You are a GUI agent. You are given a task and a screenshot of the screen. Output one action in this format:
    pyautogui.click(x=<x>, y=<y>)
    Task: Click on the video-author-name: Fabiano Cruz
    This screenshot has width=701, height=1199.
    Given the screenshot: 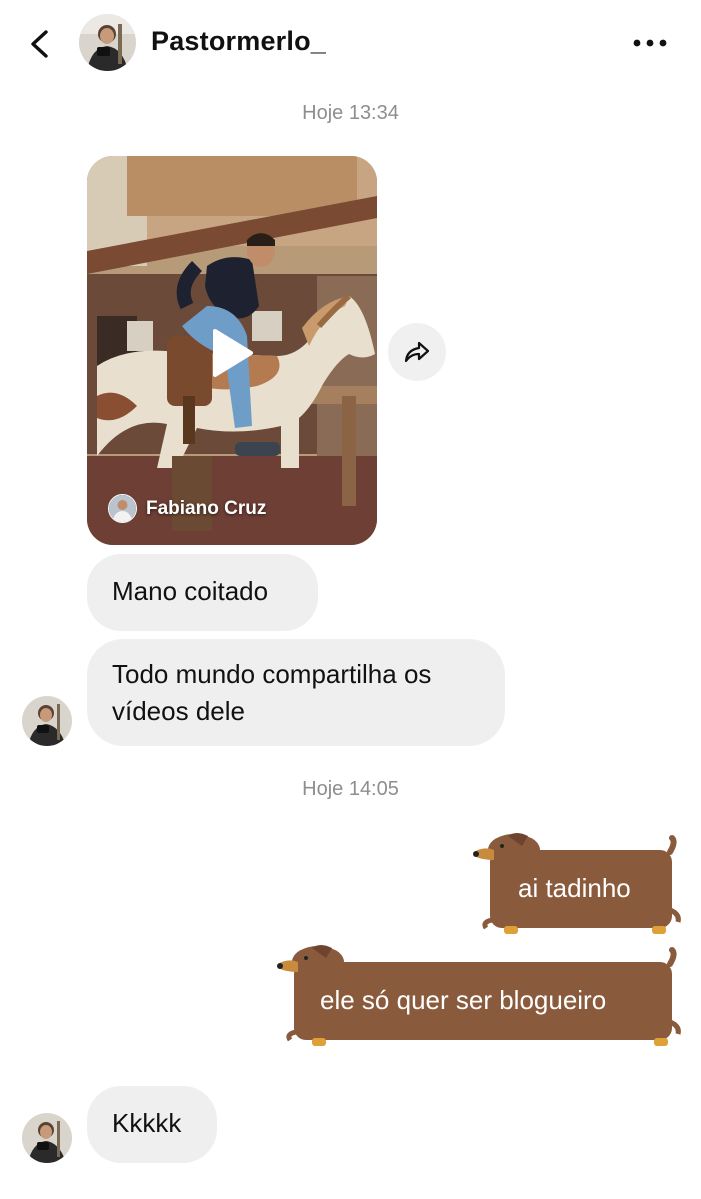 What is the action you would take?
    pyautogui.click(x=206, y=508)
    